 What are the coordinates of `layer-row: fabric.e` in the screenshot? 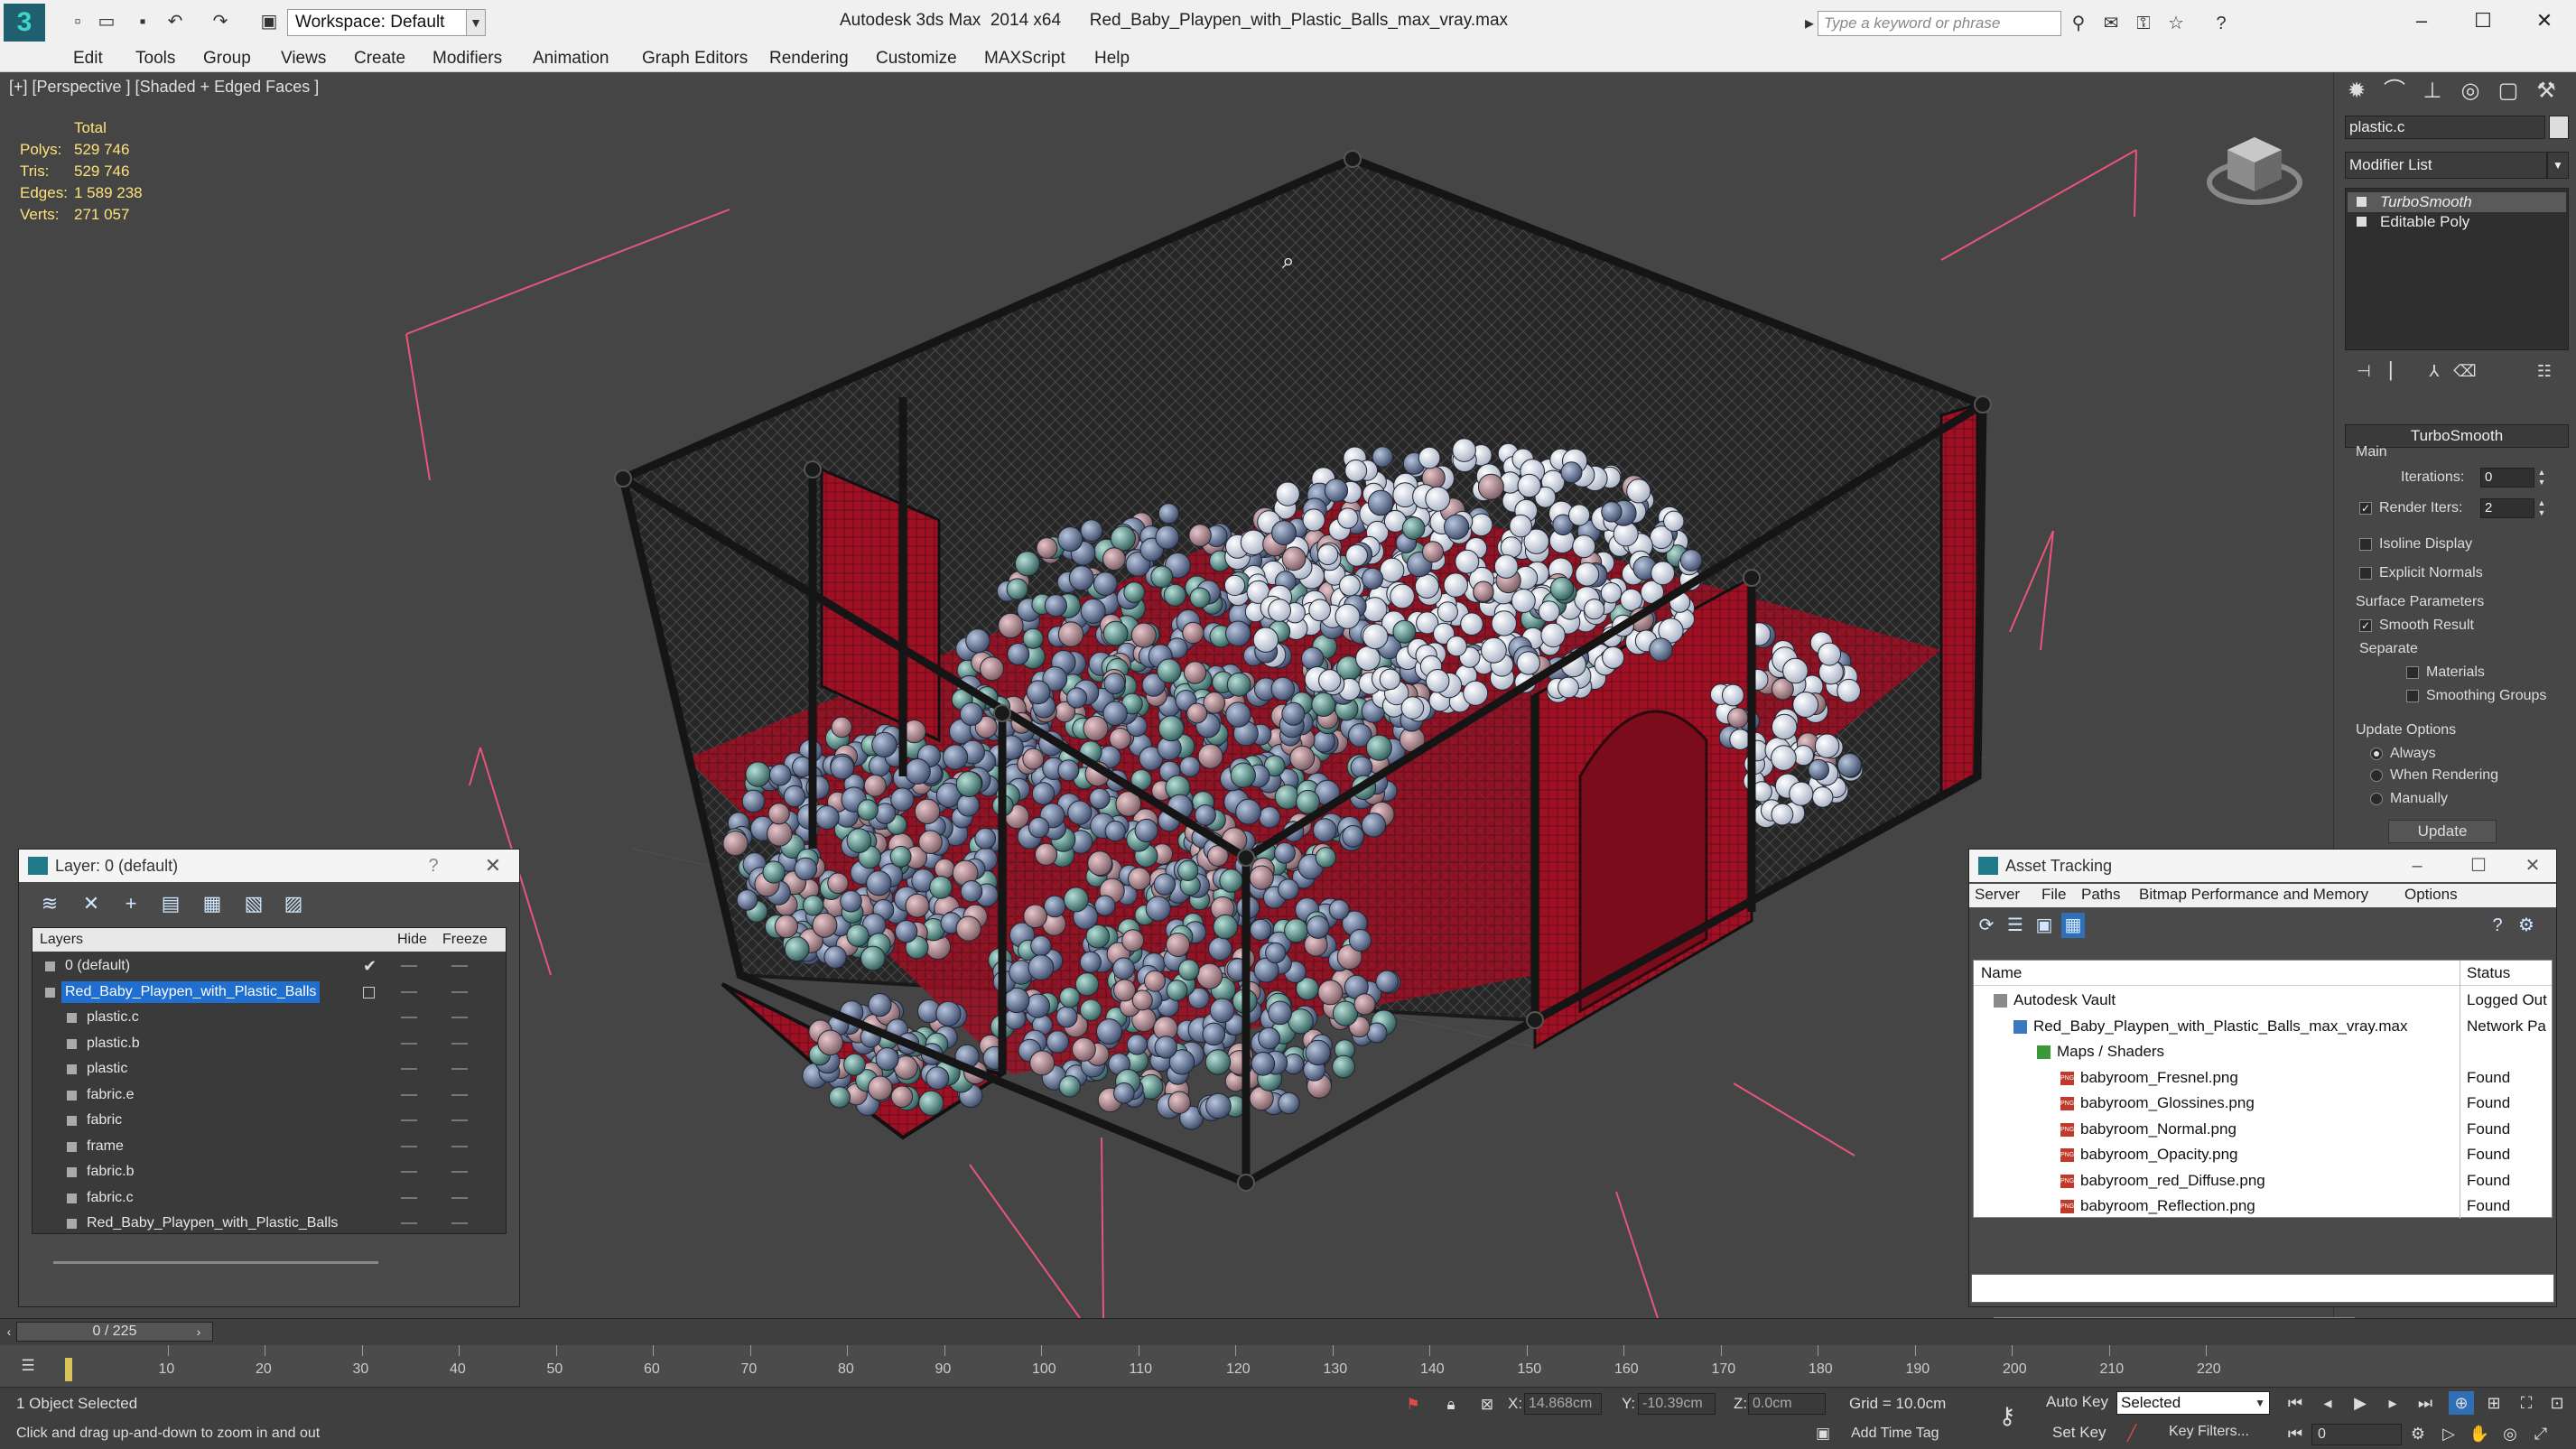 It's located at (269, 1095).